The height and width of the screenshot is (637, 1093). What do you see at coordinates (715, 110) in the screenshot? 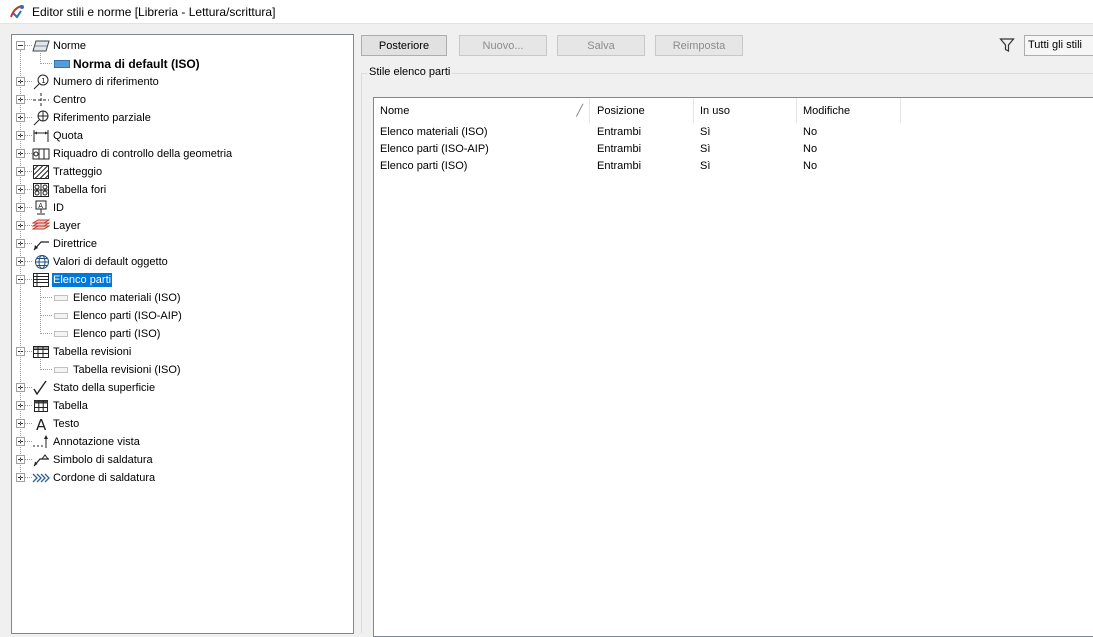
I see `column-header-in-use-label: In uso` at bounding box center [715, 110].